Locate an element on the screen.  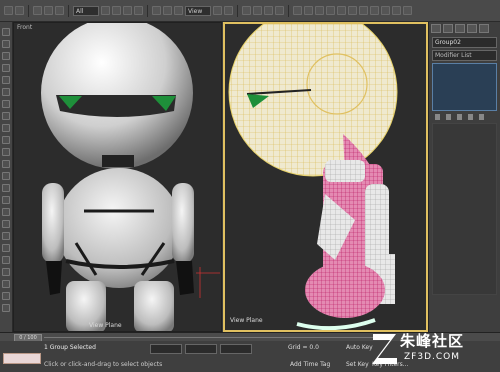
y-field is located at coordinates (201, 349).